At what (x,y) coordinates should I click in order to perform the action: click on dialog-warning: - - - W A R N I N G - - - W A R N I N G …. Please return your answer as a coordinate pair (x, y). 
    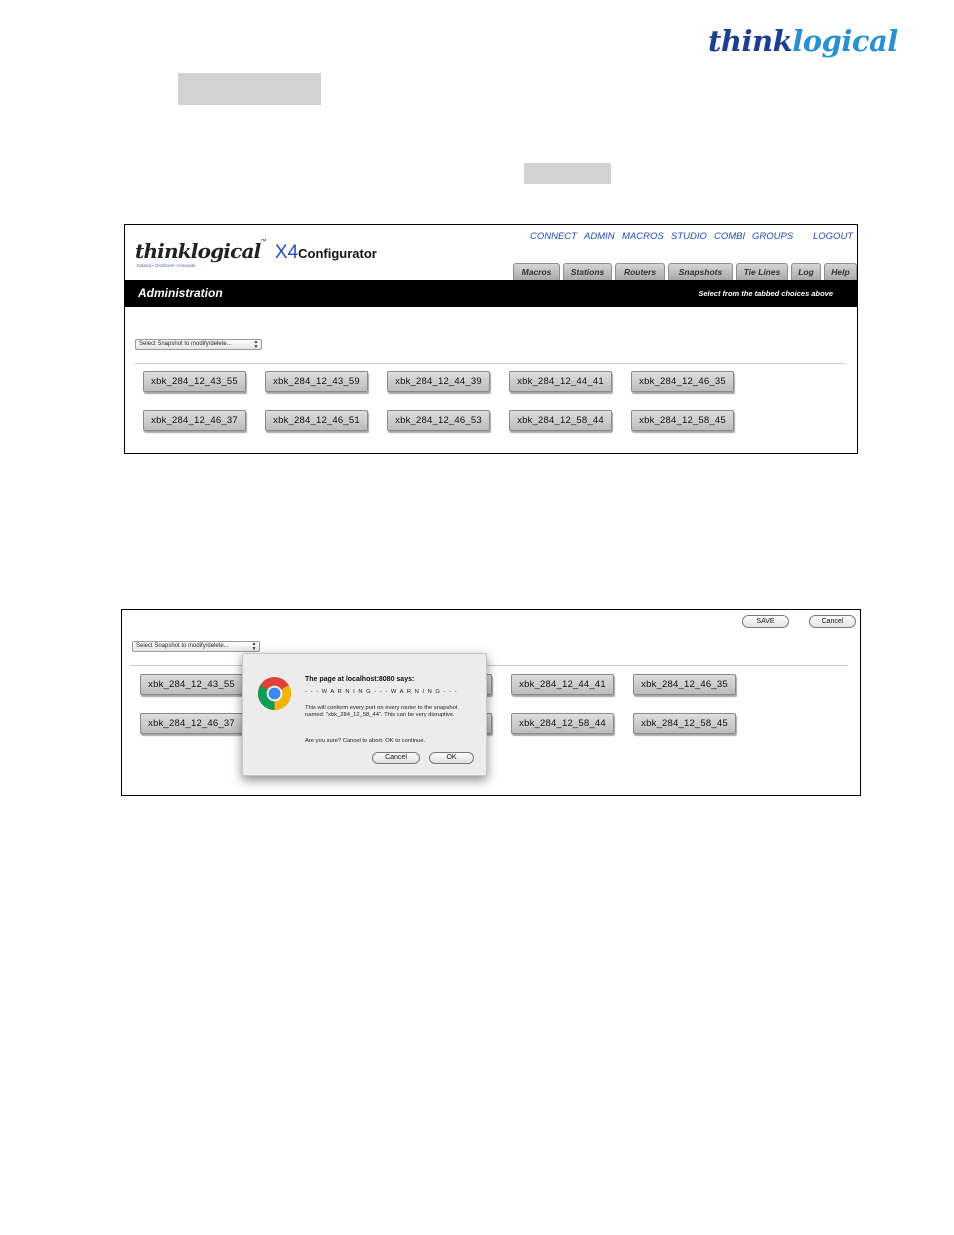
    Looking at the image, I should click on (381, 692).